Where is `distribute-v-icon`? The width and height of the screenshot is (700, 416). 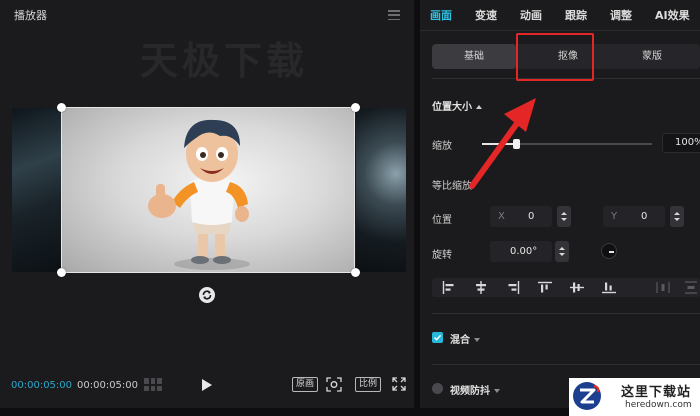
distribute-v-icon is located at coordinates (691, 287).